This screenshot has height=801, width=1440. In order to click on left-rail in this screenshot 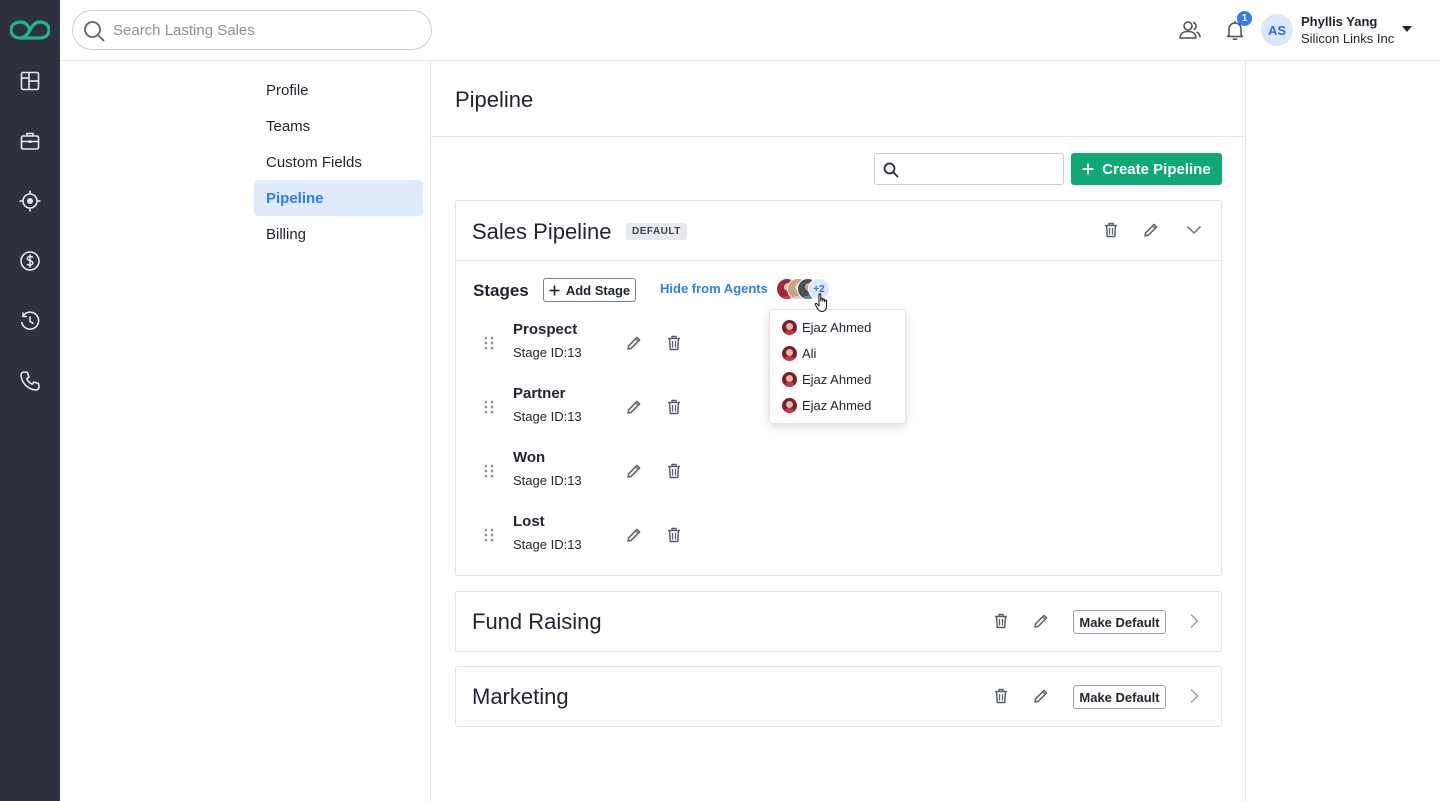, I will do `click(30, 400)`.